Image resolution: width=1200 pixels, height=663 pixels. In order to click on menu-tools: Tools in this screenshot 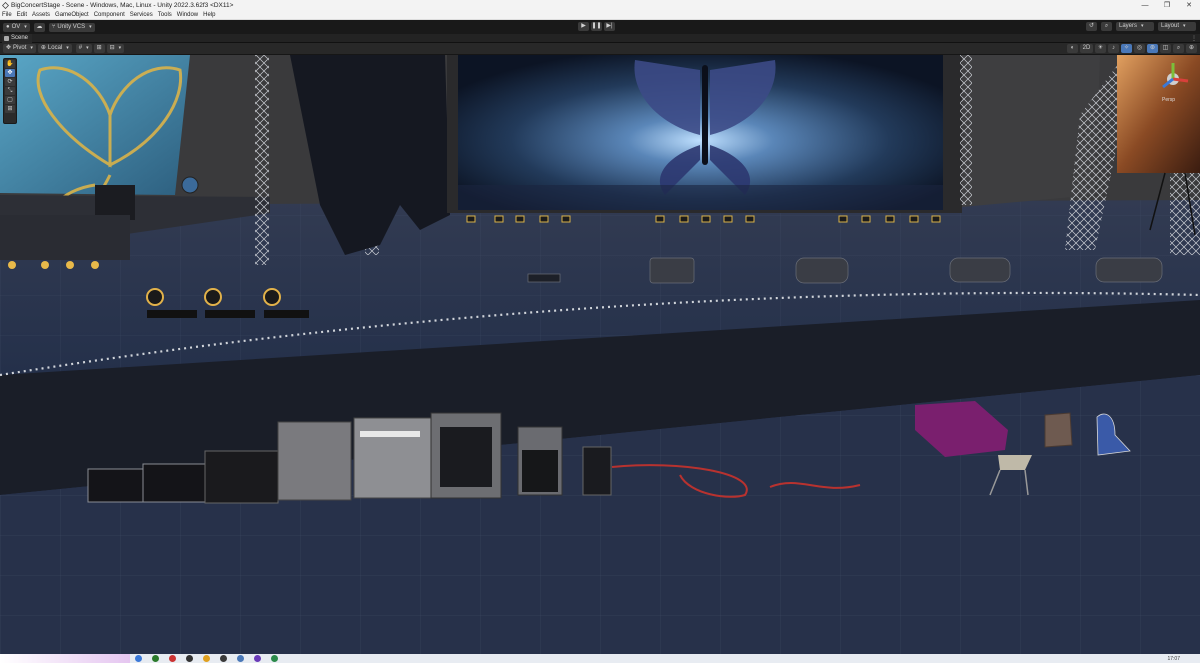, I will do `click(165, 15)`.